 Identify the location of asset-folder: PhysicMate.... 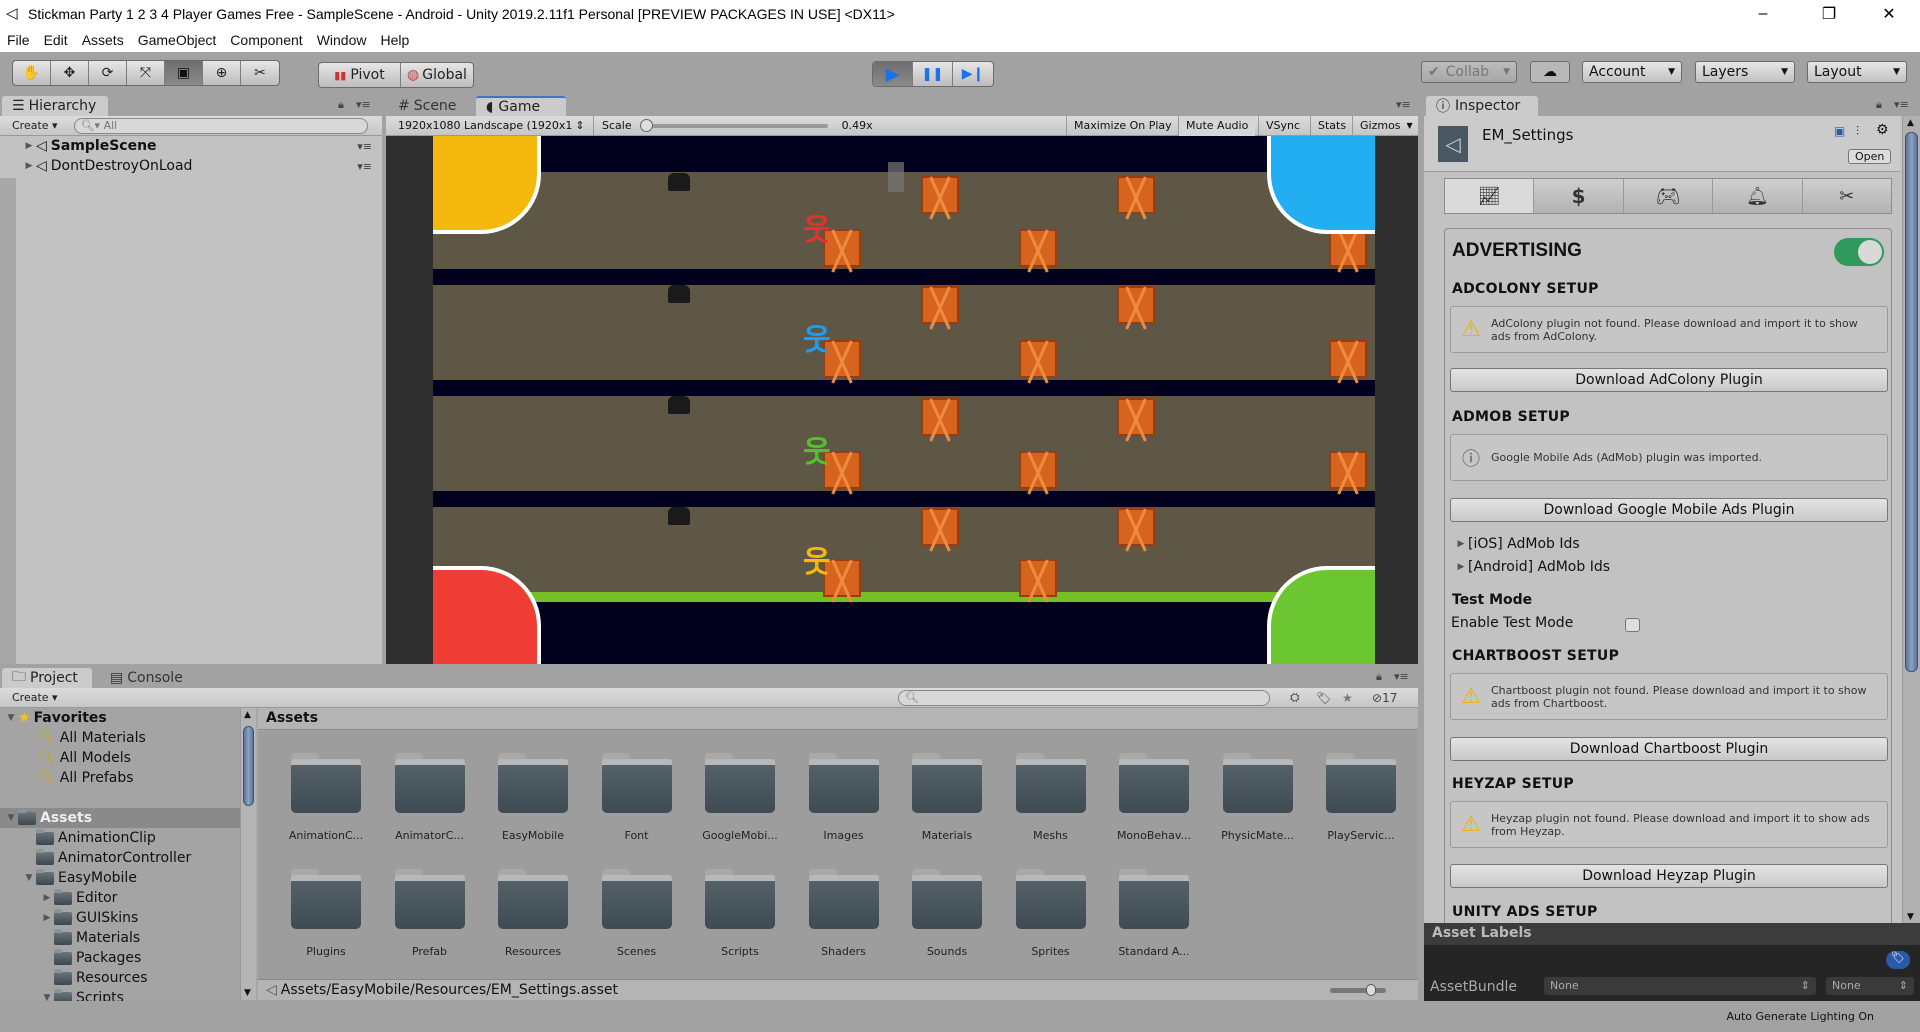
(1258, 796).